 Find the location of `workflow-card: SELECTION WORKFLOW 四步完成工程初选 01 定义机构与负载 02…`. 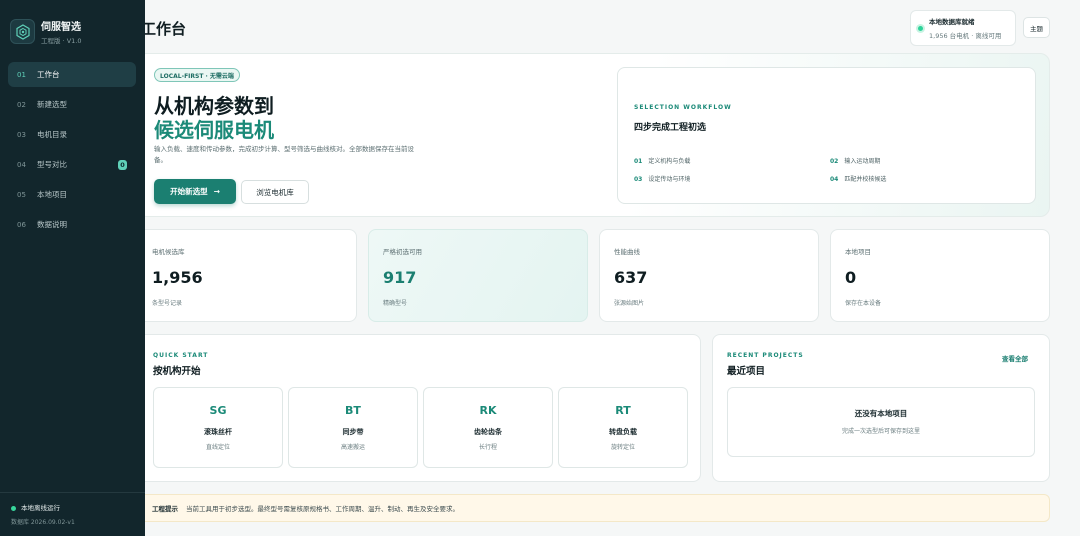

workflow-card: SELECTION WORKFLOW 四步完成工程初选 01 定义机构与负载 02… is located at coordinates (826, 135).